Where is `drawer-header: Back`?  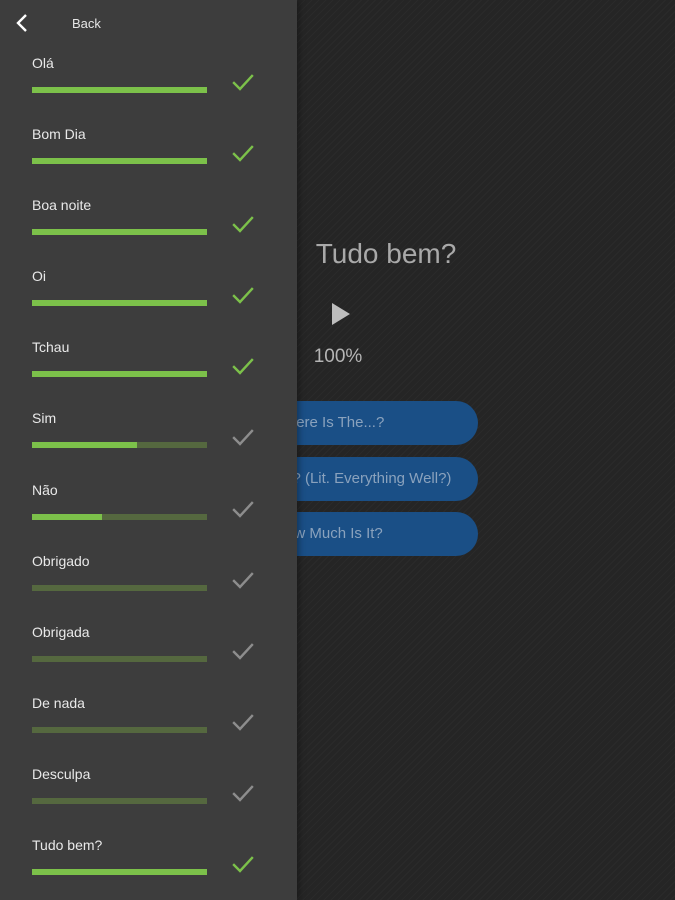
drawer-header: Back is located at coordinates (148, 23).